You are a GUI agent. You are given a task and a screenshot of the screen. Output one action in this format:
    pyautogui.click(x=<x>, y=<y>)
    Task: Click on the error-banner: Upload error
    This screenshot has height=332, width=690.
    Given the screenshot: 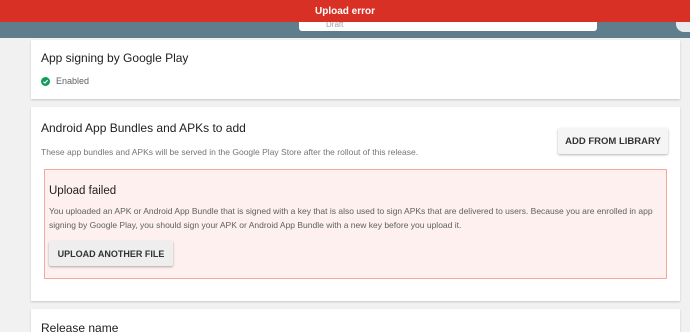 What is the action you would take?
    pyautogui.click(x=345, y=11)
    